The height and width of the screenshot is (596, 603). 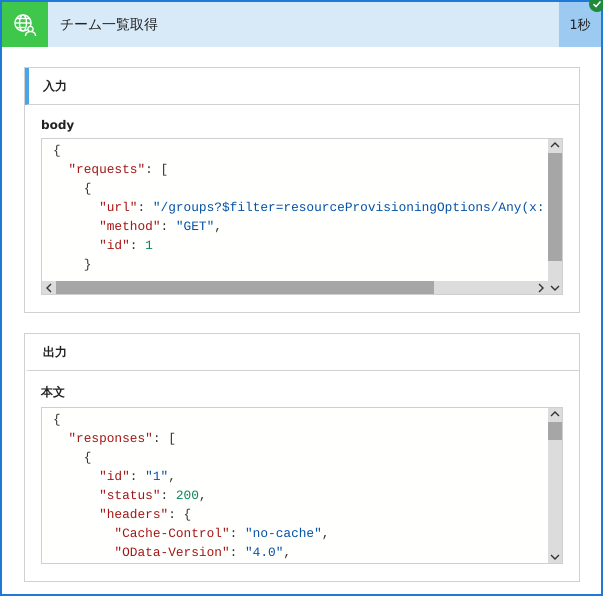 What do you see at coordinates (121, 439) in the screenshot?
I see `code-line: "responses": [` at bounding box center [121, 439].